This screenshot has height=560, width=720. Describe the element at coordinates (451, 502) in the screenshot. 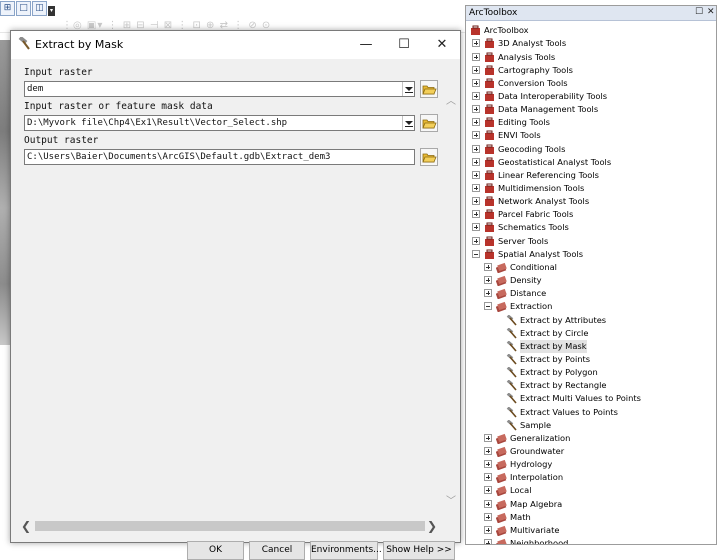

I see `chevron-down-icon: ﹀` at that location.